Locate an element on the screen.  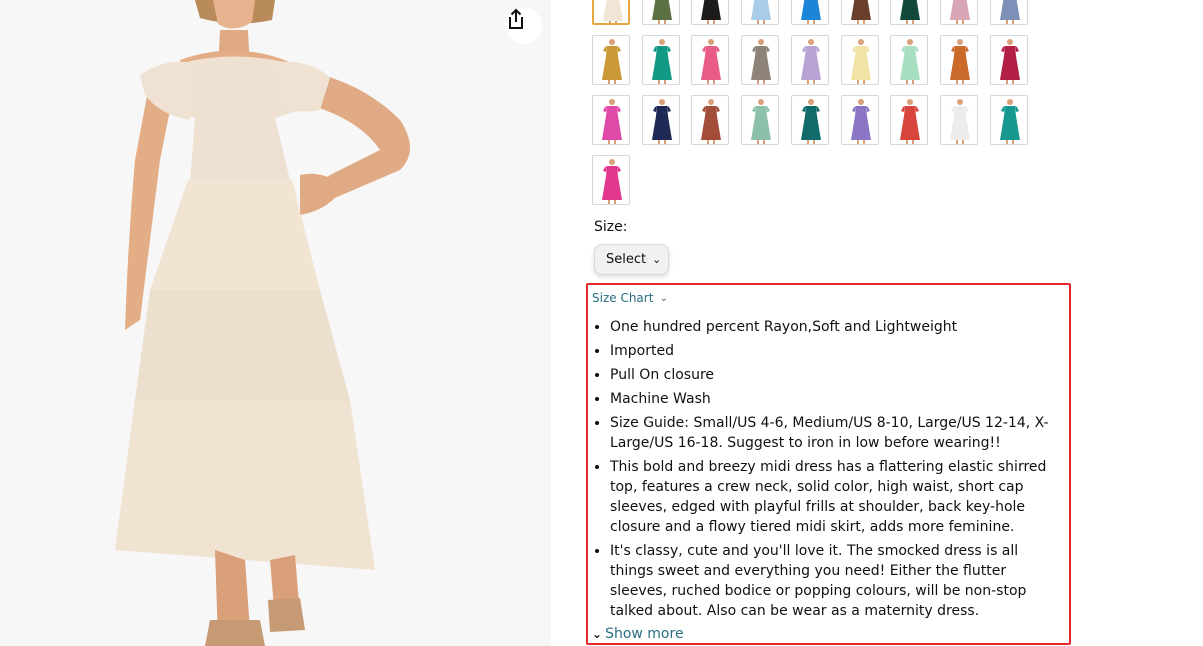
share-button is located at coordinates (524, 26).